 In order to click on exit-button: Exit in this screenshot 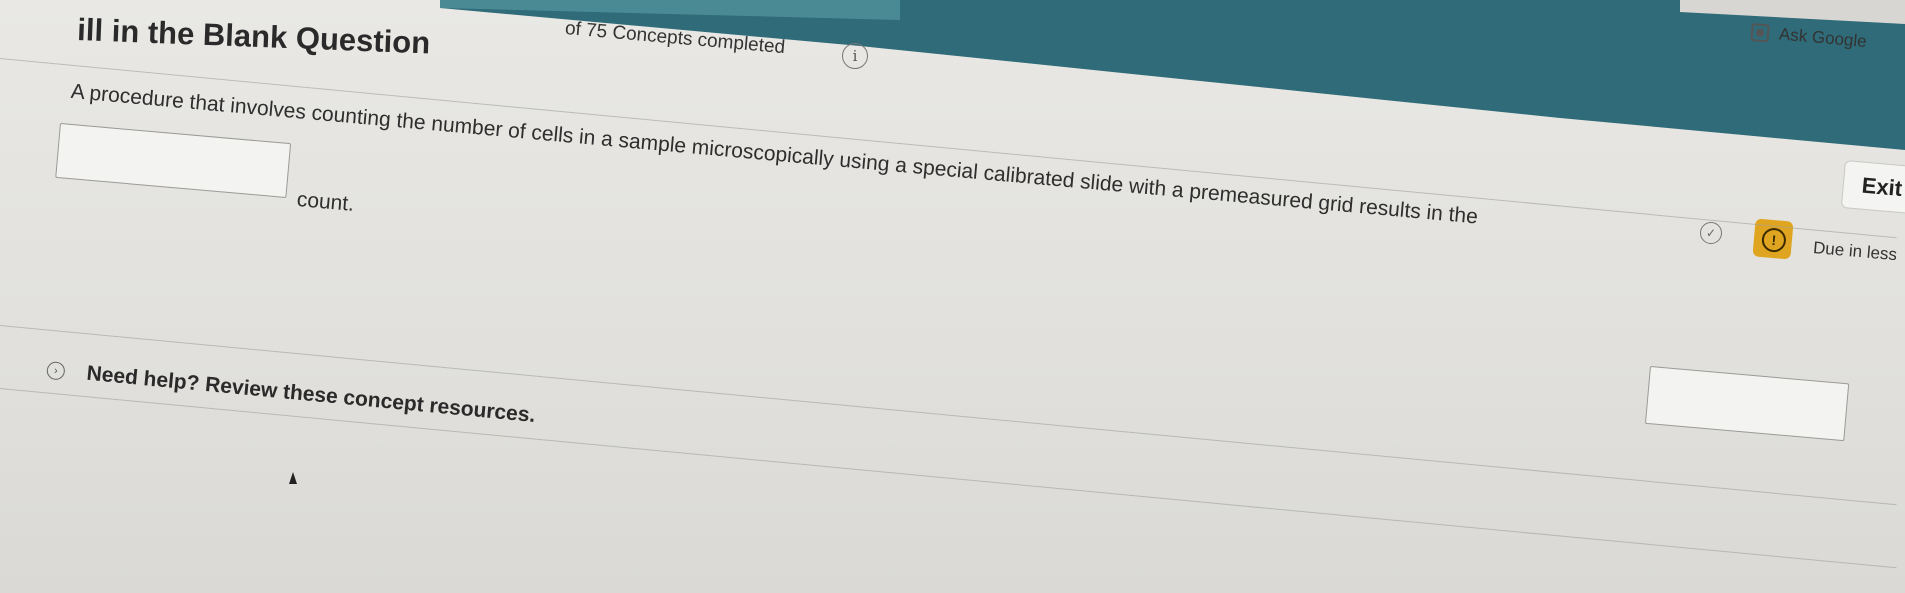, I will do `click(1872, 187)`.